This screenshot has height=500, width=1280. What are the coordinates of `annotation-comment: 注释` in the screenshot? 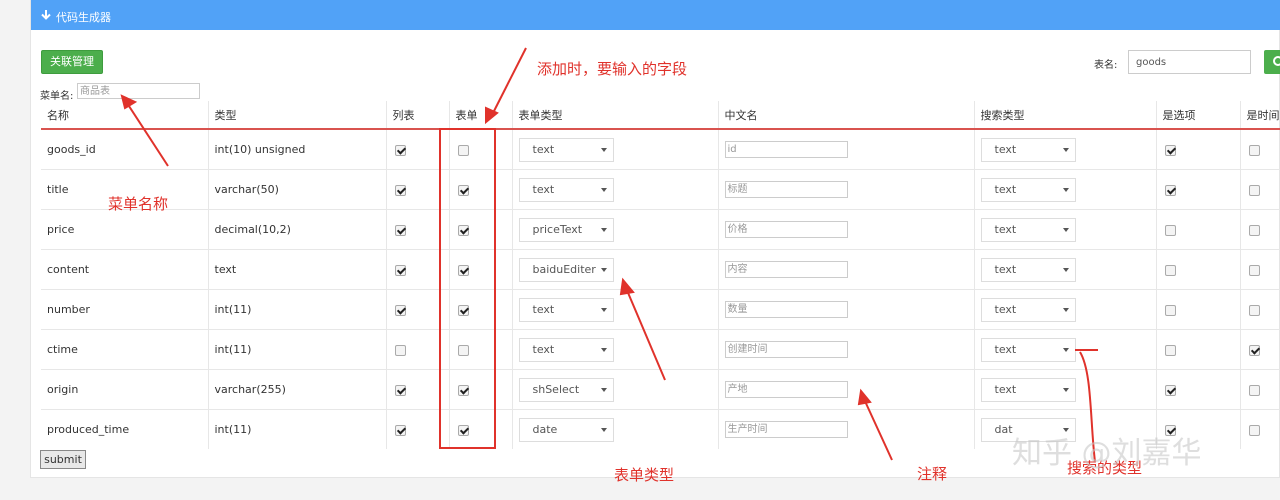 It's located at (932, 474).